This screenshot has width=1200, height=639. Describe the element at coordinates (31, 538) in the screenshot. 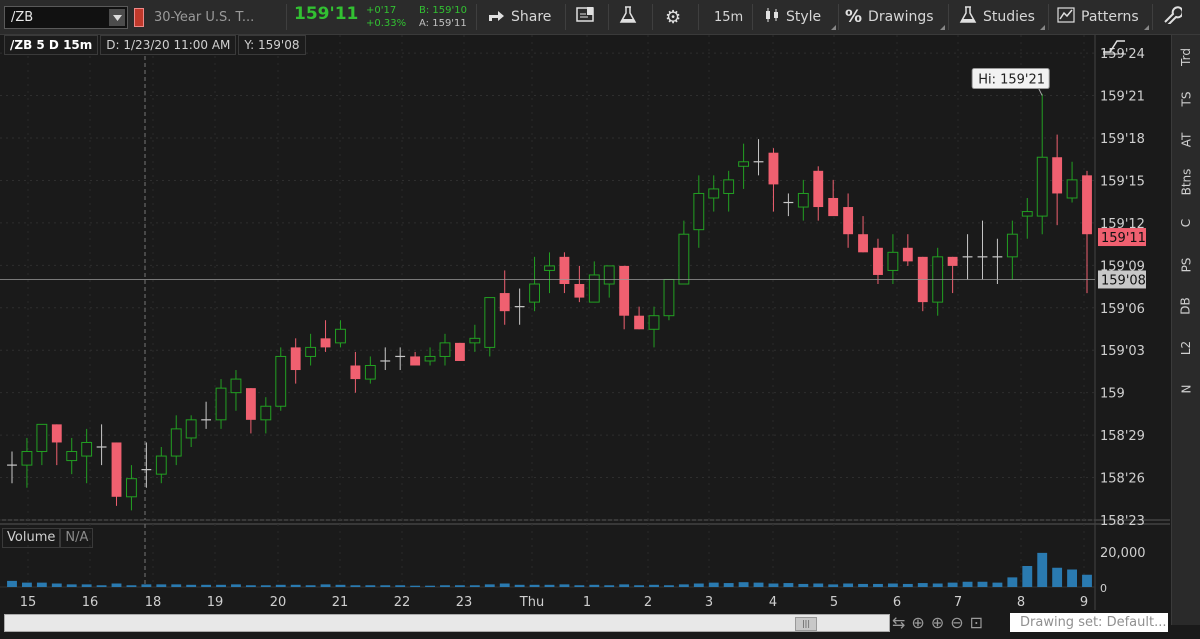

I see `volume-label: Volume` at that location.